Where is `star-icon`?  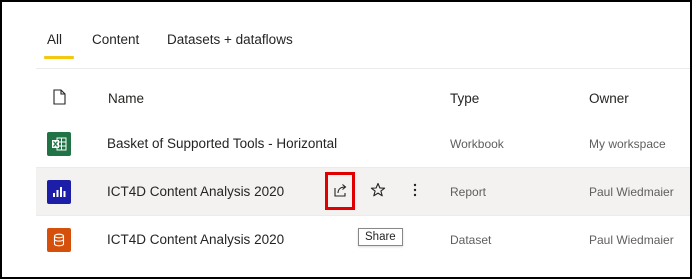 star-icon is located at coordinates (378, 192).